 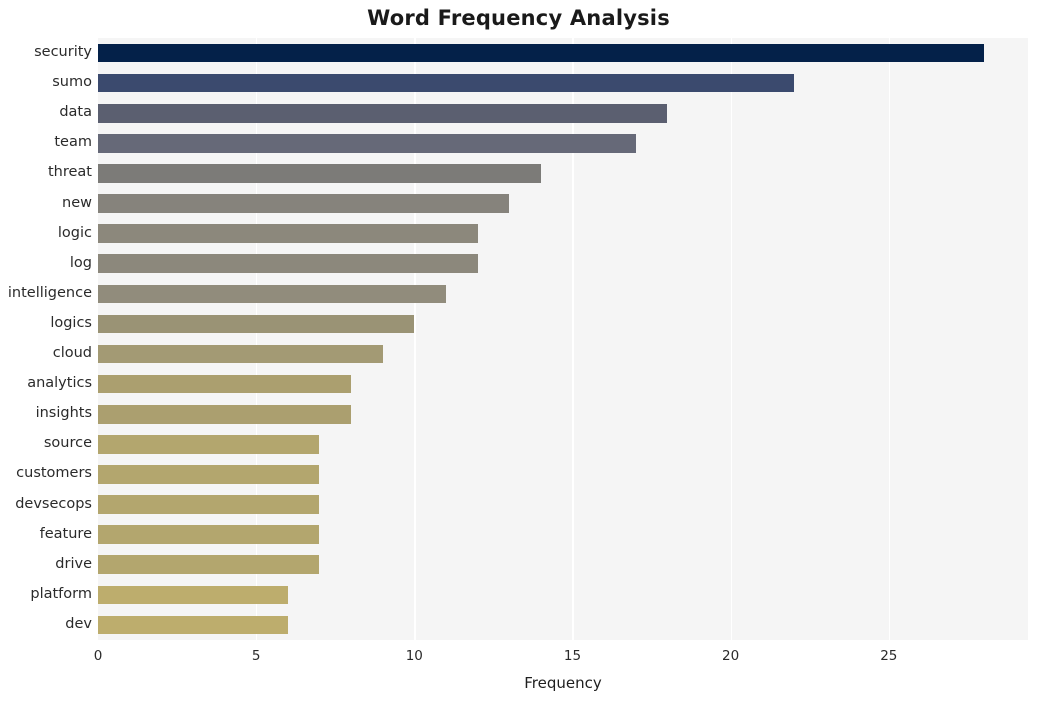 I want to click on bar-insights, so click(x=225, y=414).